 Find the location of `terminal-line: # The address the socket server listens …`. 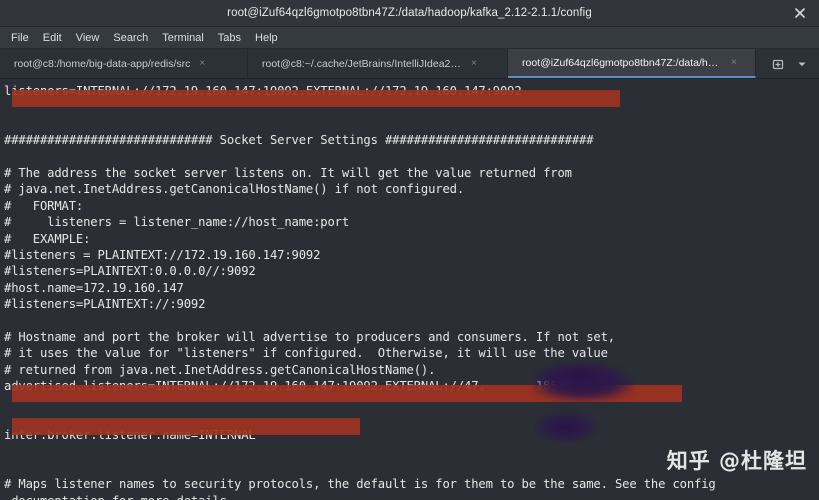

terminal-line: # The address the socket server listens … is located at coordinates (288, 172).